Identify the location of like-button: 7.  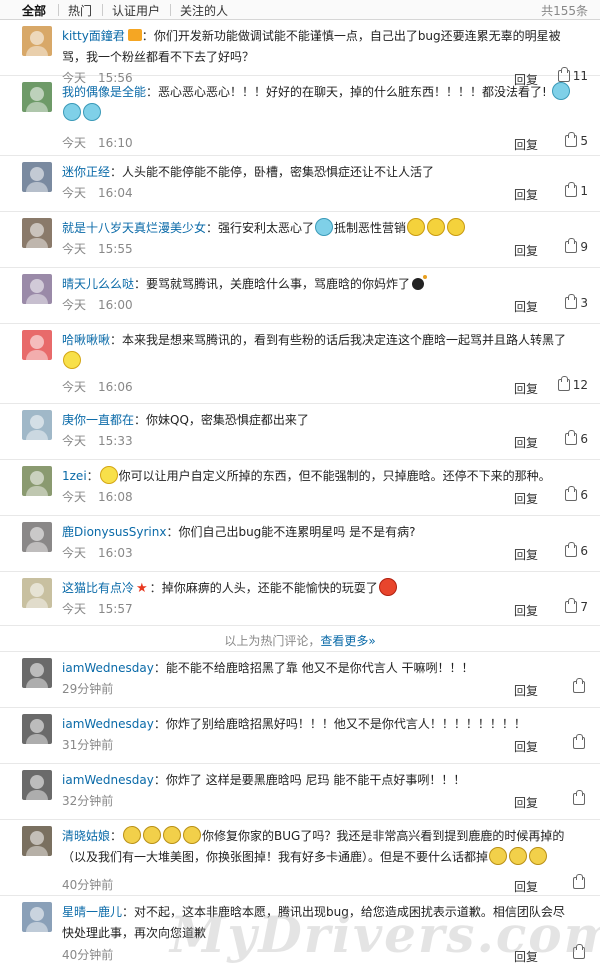
(576, 606).